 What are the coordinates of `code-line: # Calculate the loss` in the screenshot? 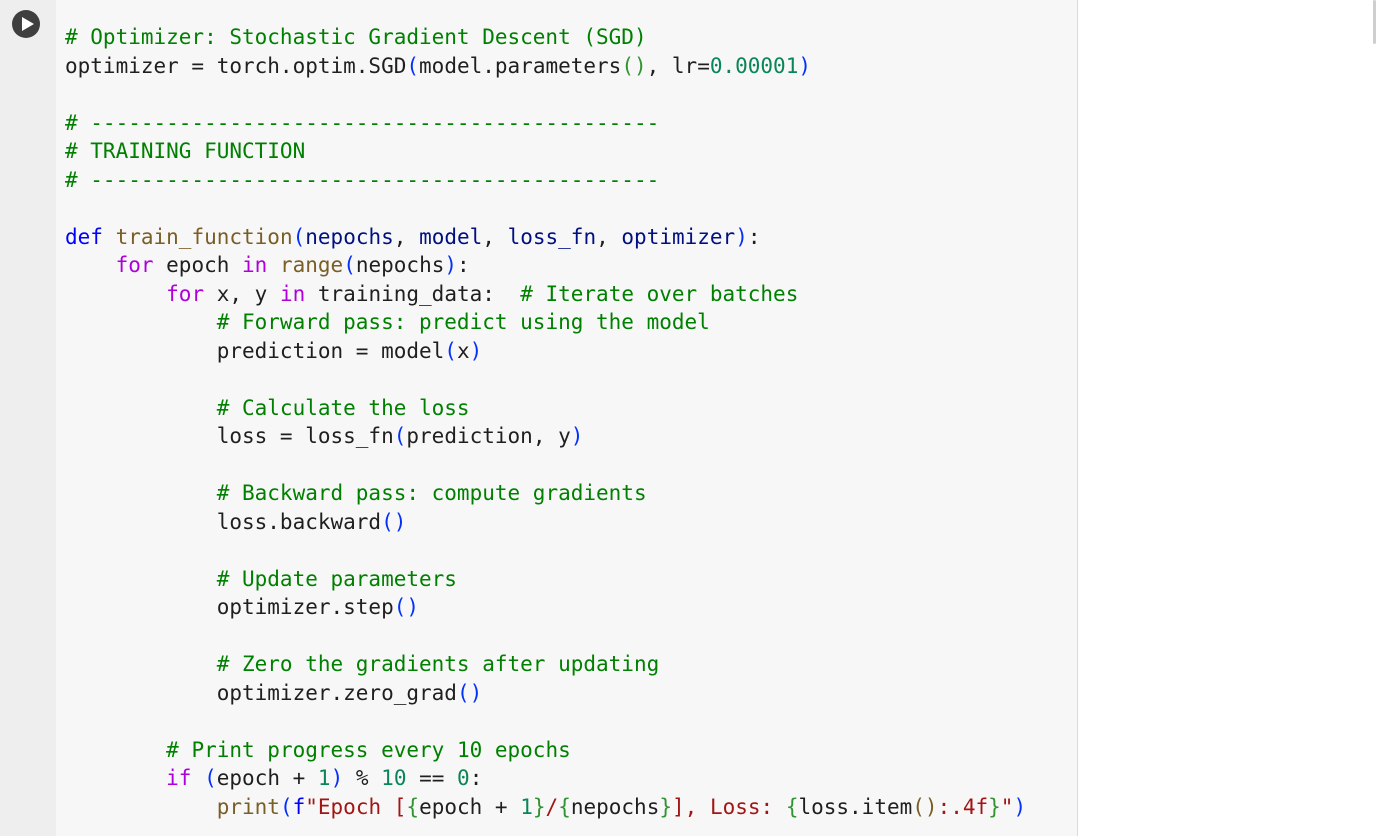 It's located at (545, 408).